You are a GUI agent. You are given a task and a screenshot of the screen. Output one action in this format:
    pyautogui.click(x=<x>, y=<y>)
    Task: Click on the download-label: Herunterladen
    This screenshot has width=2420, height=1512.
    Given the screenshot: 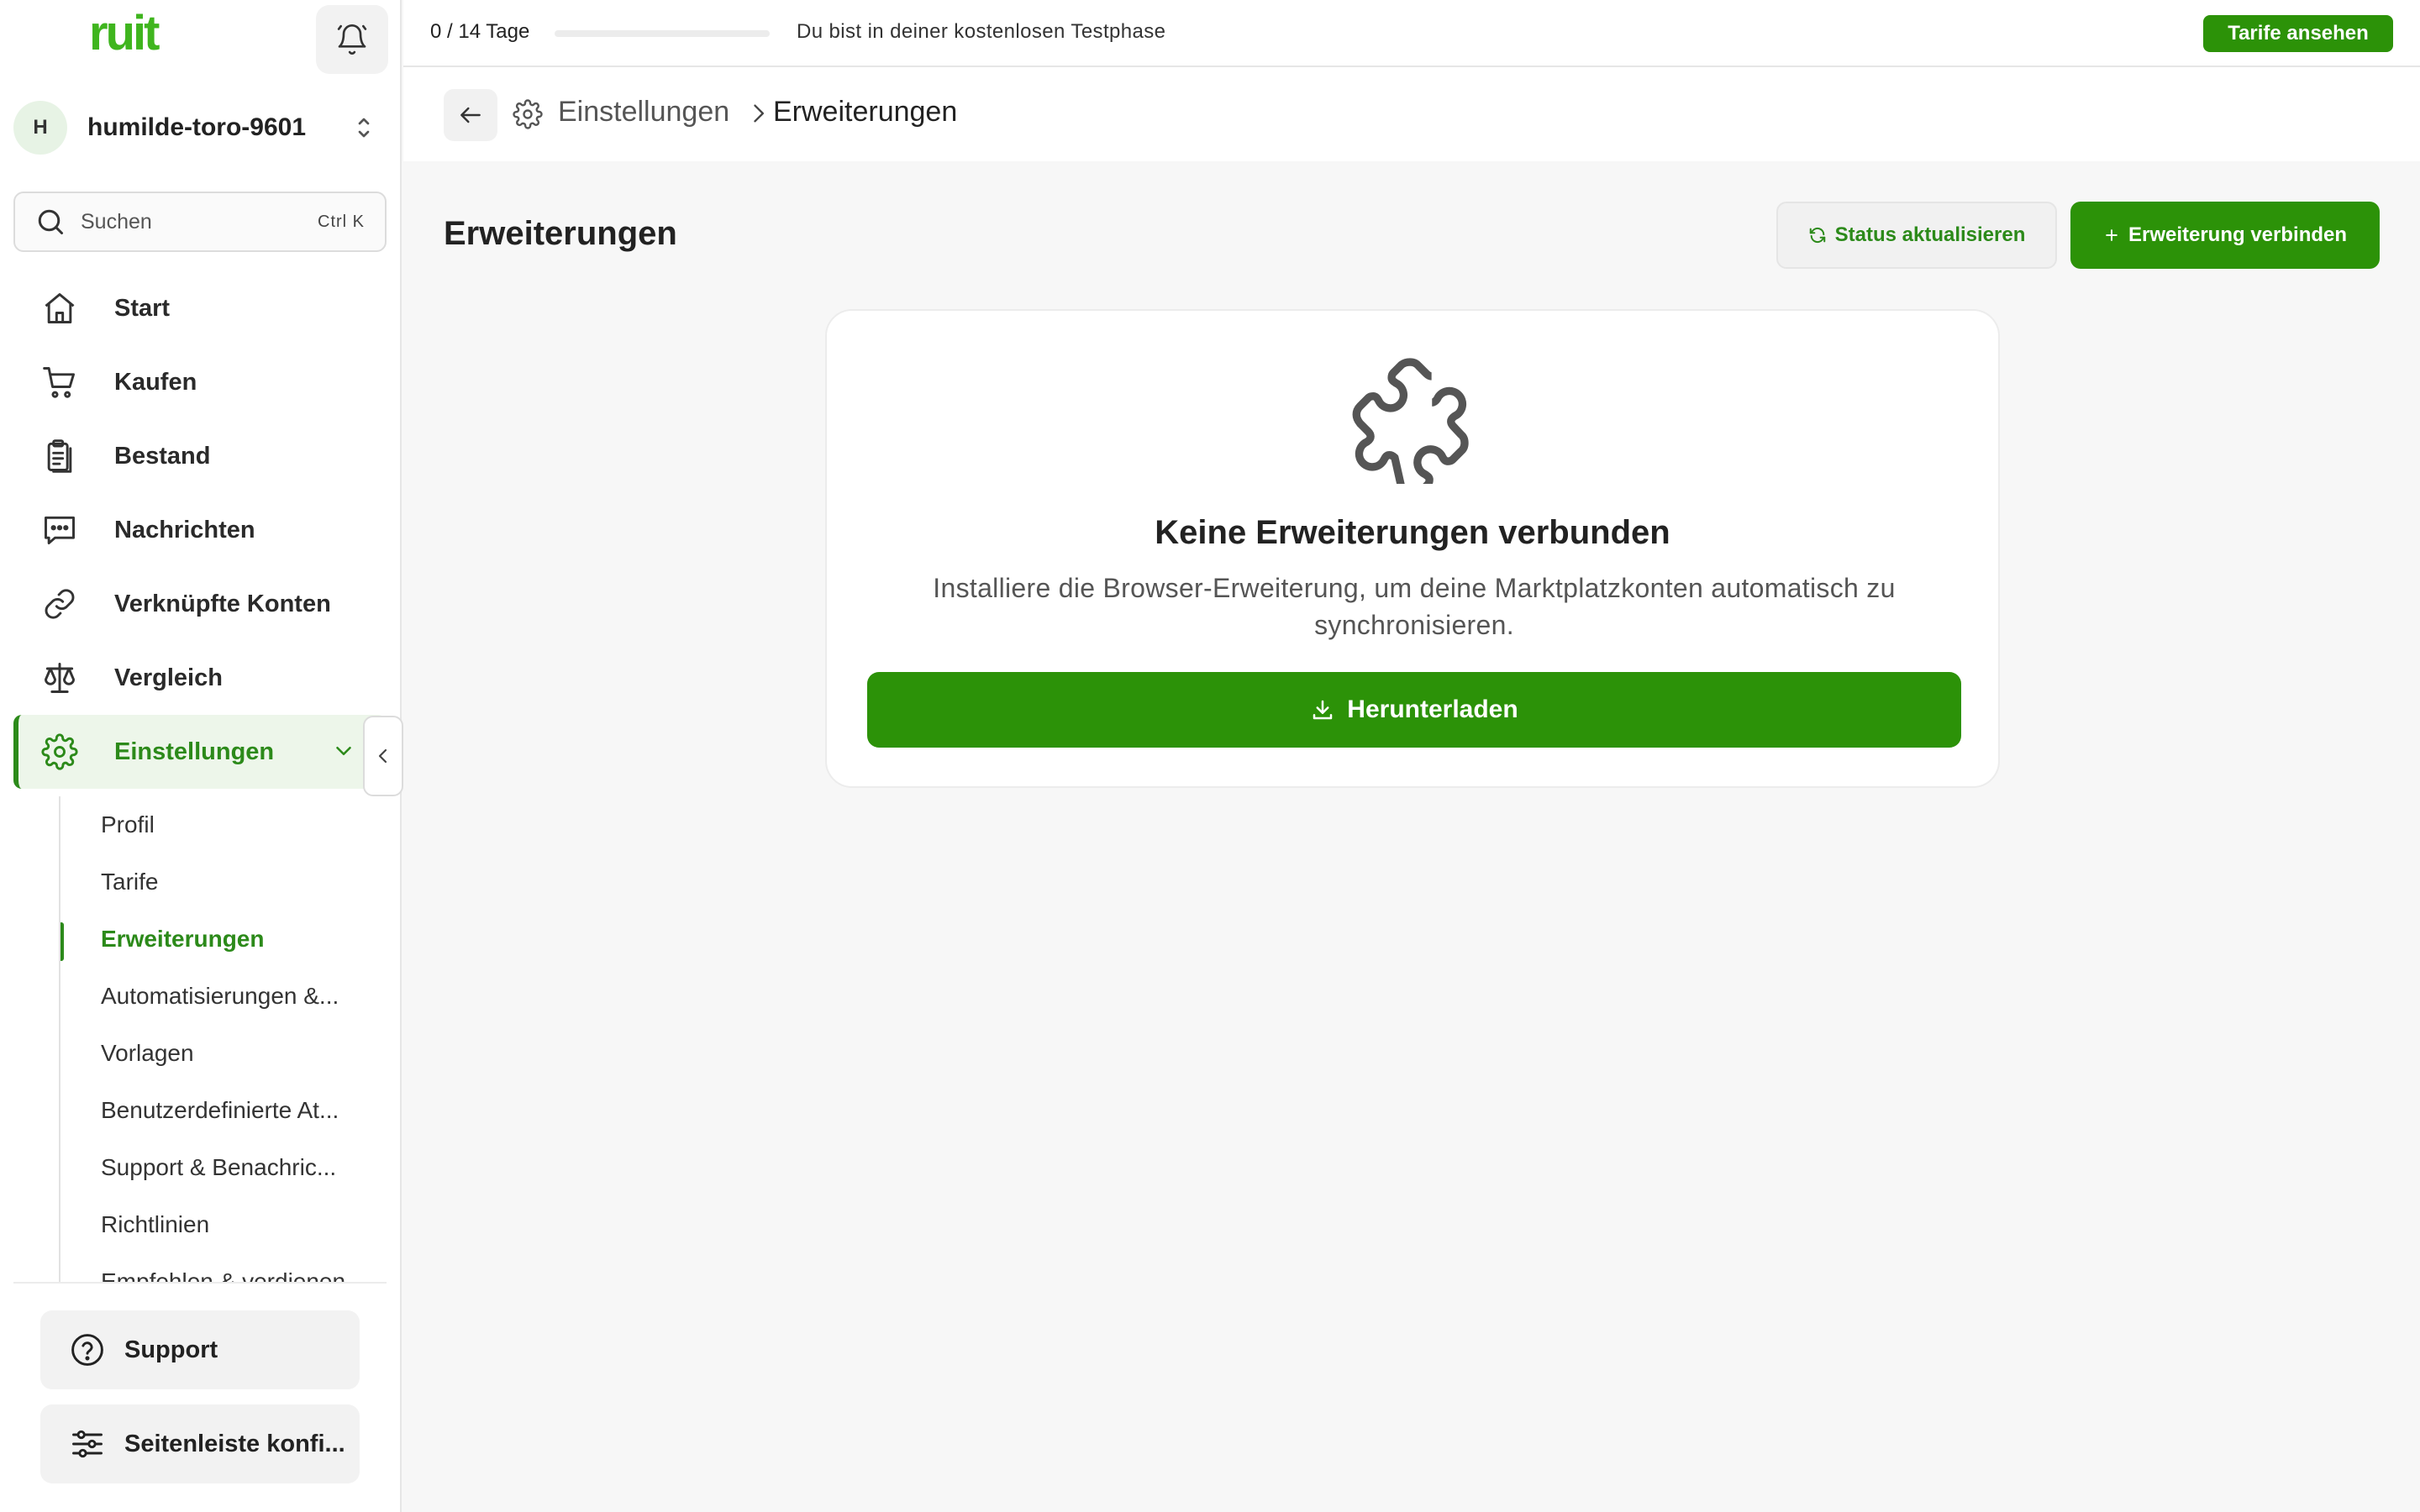 What is the action you would take?
    pyautogui.click(x=1433, y=709)
    